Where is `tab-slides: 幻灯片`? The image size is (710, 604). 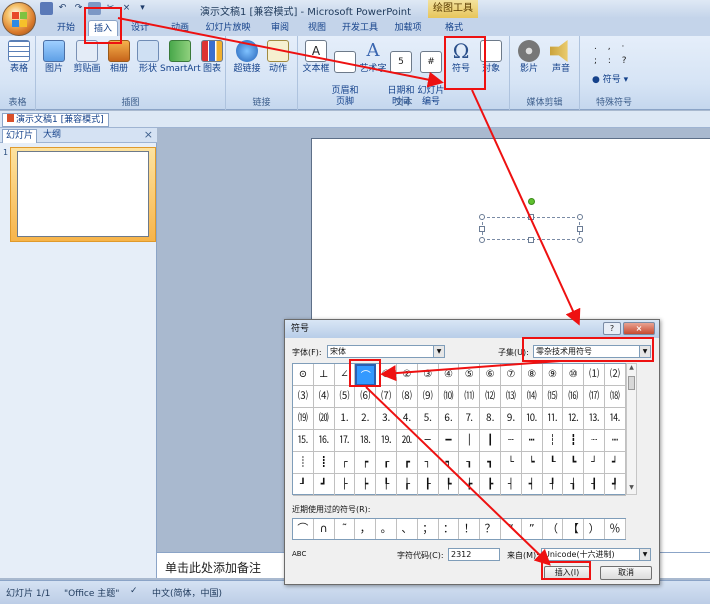
tab-slides: 幻灯片 is located at coordinates (20, 136).